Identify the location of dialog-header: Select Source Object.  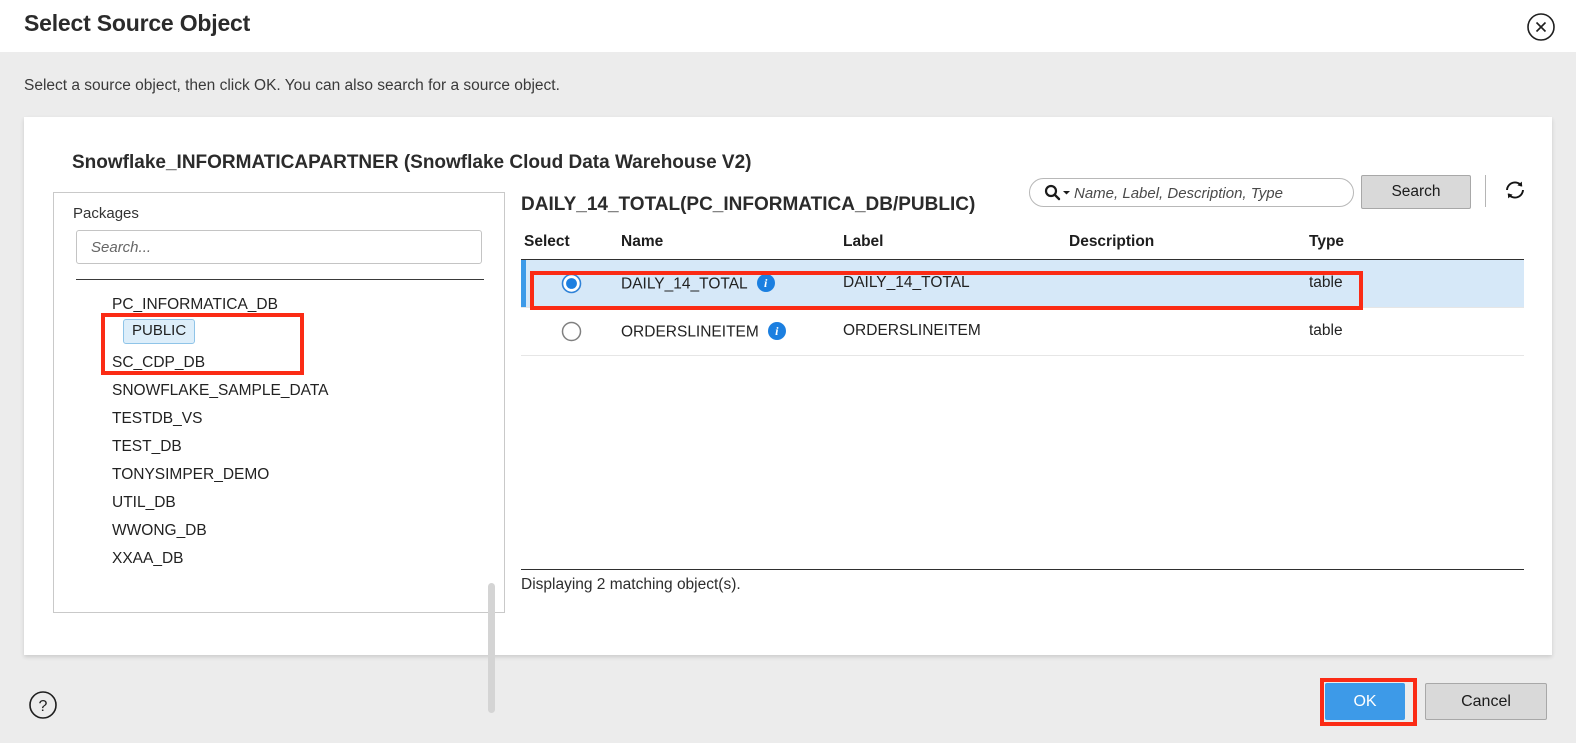
(788, 26).